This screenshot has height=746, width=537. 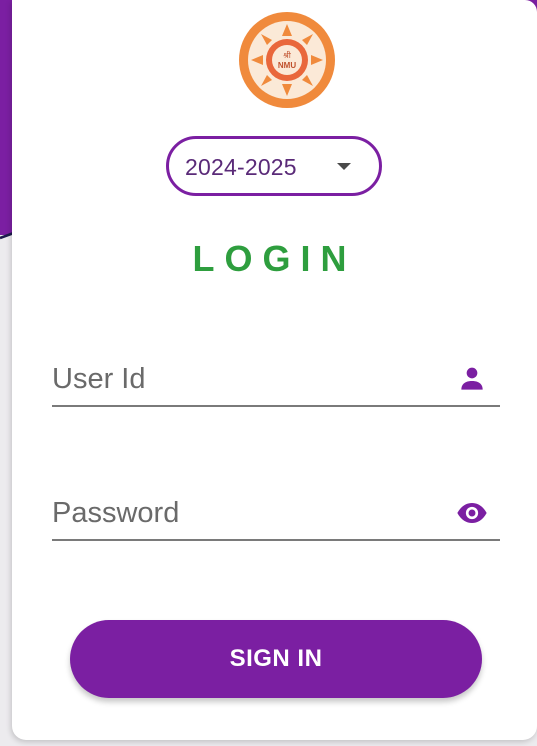 What do you see at coordinates (276, 659) in the screenshot?
I see `sign-in-button: SIGN IN` at bounding box center [276, 659].